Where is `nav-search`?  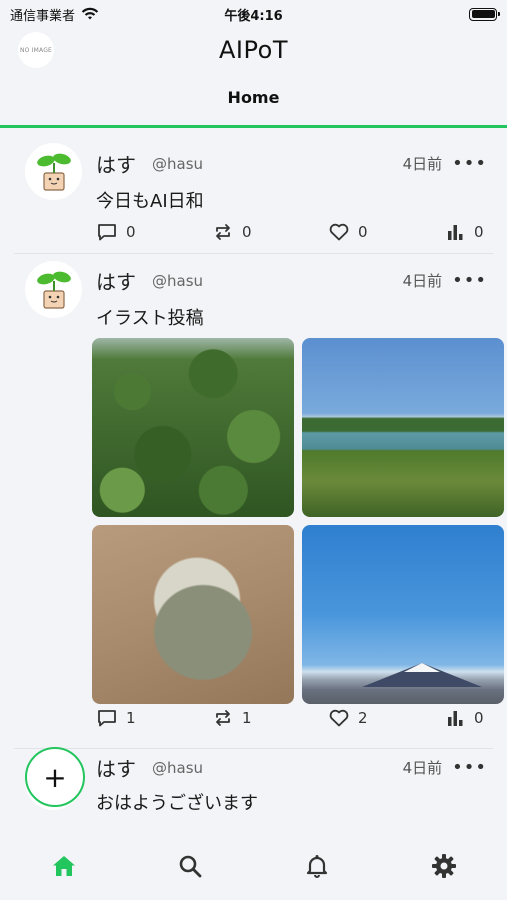
nav-search is located at coordinates (190, 866).